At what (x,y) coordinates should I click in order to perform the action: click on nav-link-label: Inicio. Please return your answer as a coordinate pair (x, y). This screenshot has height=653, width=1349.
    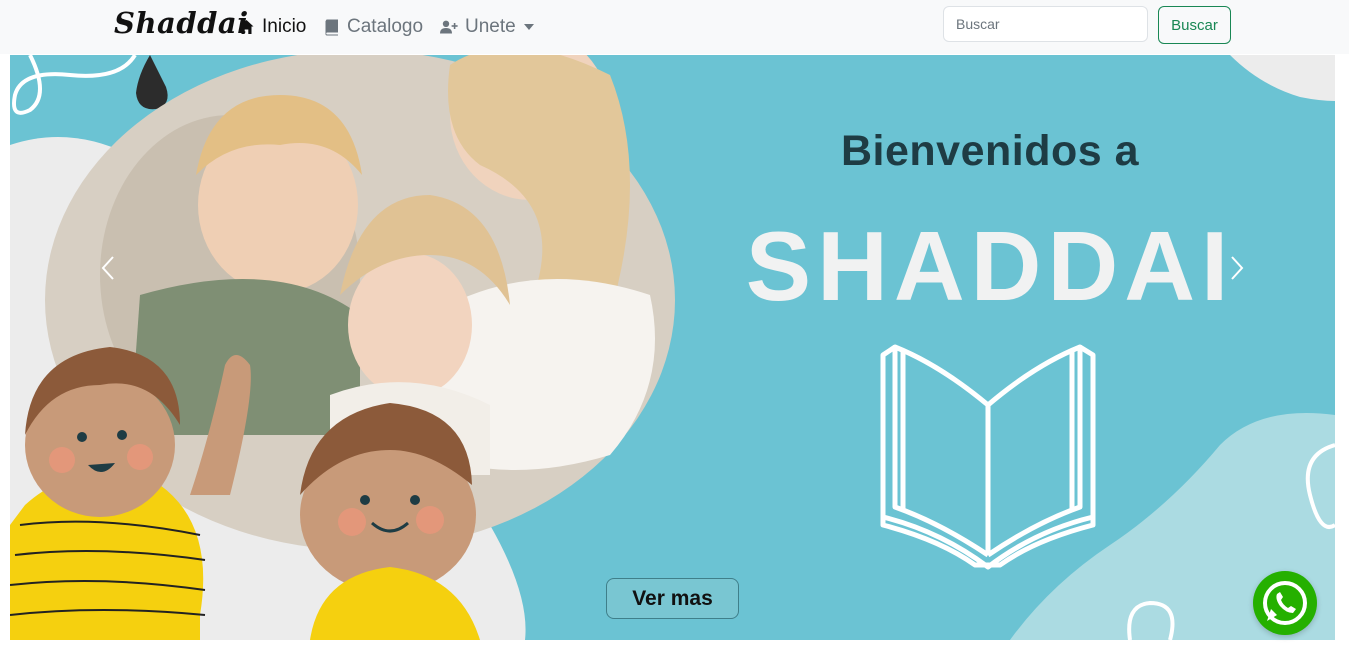
    Looking at the image, I should click on (284, 26).